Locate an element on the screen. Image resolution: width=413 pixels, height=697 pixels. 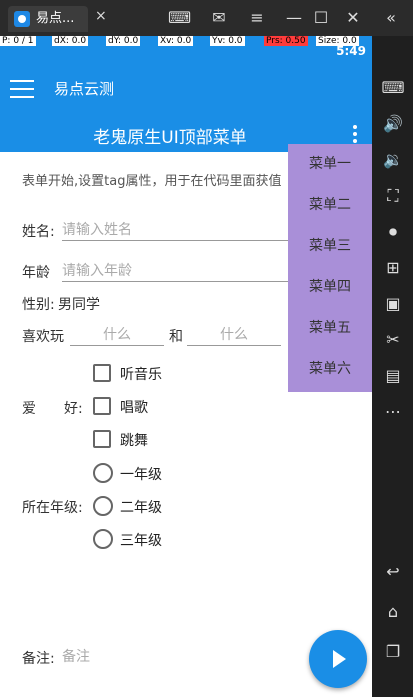
hobby-label-dance: 跳舞 is located at coordinates (134, 441).